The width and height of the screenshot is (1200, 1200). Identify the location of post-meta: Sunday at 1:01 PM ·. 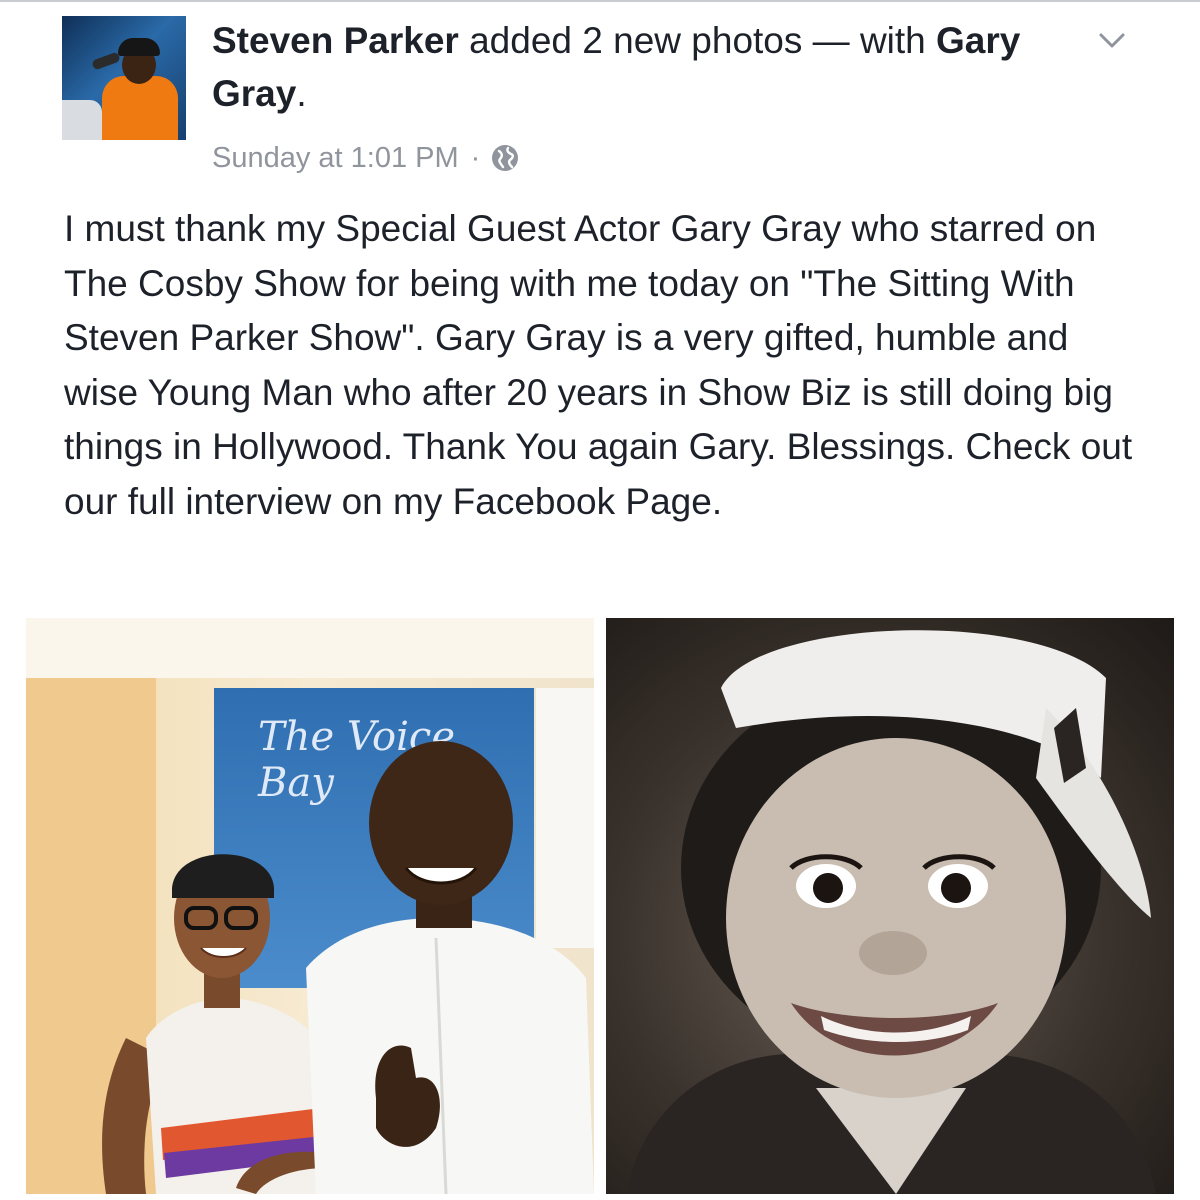
(366, 158).